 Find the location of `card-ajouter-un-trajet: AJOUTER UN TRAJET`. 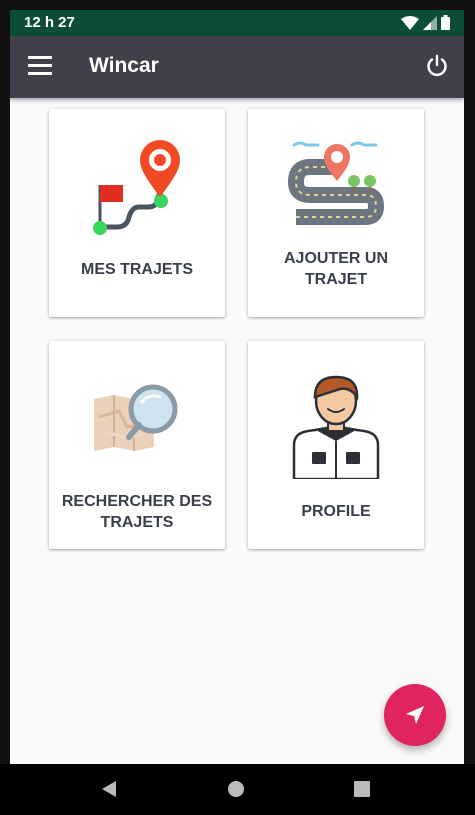

card-ajouter-un-trajet: AJOUTER UN TRAJET is located at coordinates (336, 213).